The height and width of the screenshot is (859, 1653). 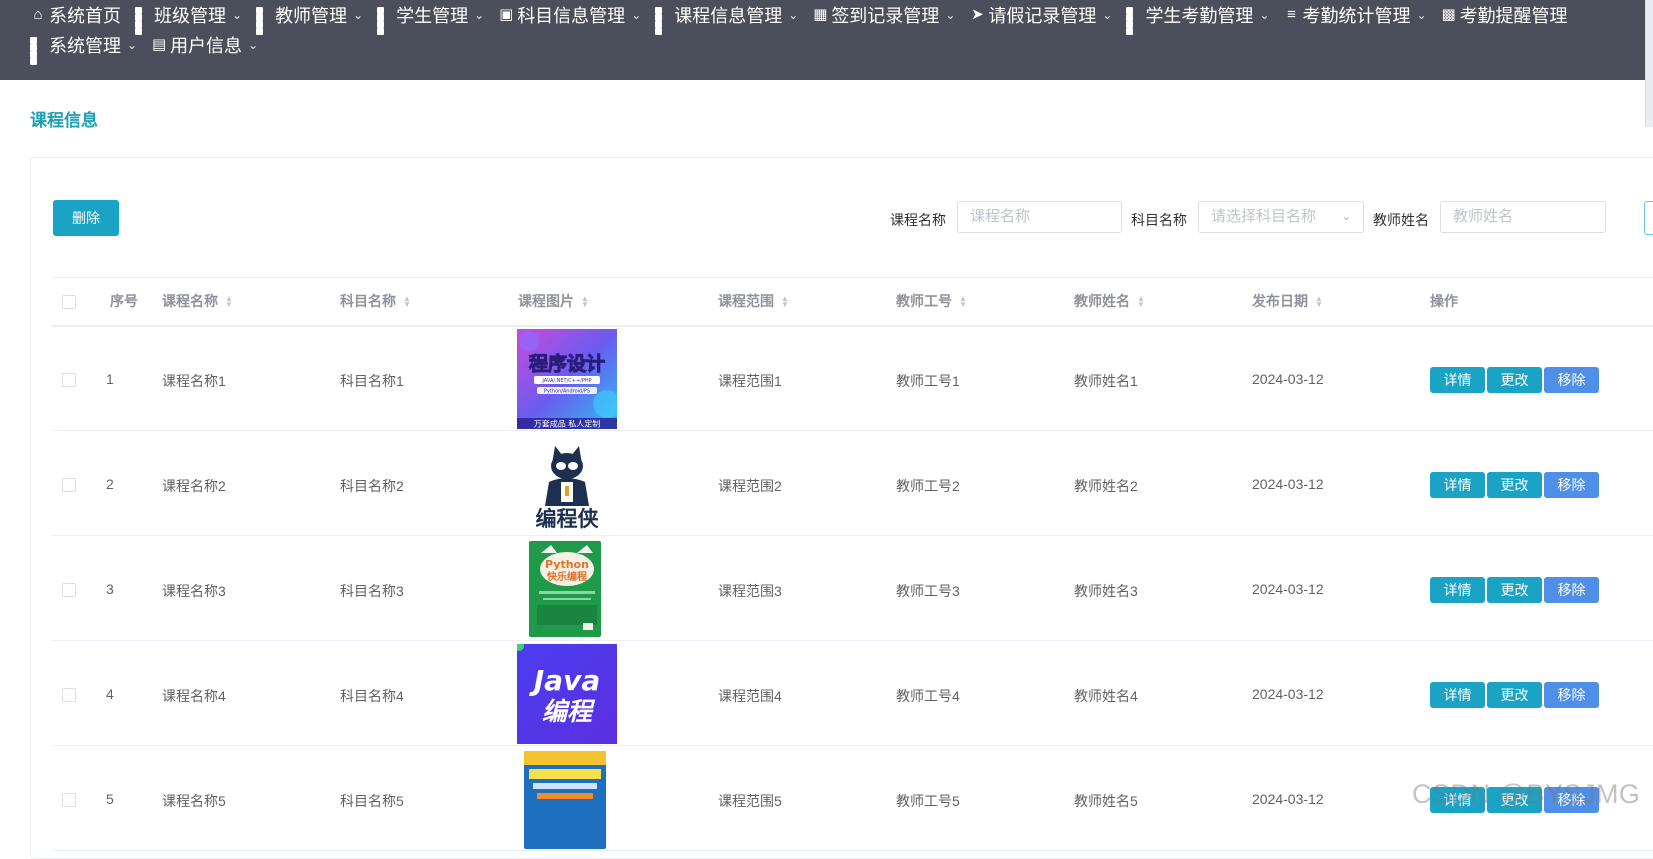 I want to click on nav-item-label: 学生管理, so click(x=432, y=16).